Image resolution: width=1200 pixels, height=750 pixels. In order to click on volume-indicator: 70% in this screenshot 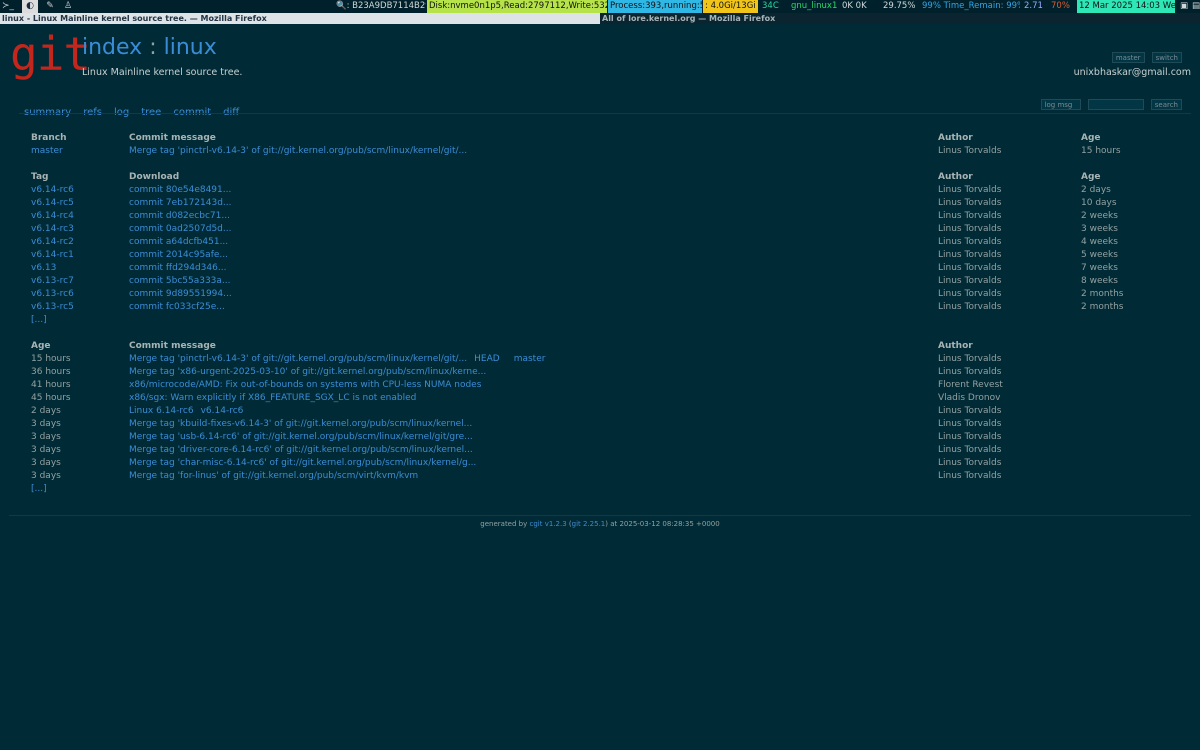, I will do `click(1062, 6)`.